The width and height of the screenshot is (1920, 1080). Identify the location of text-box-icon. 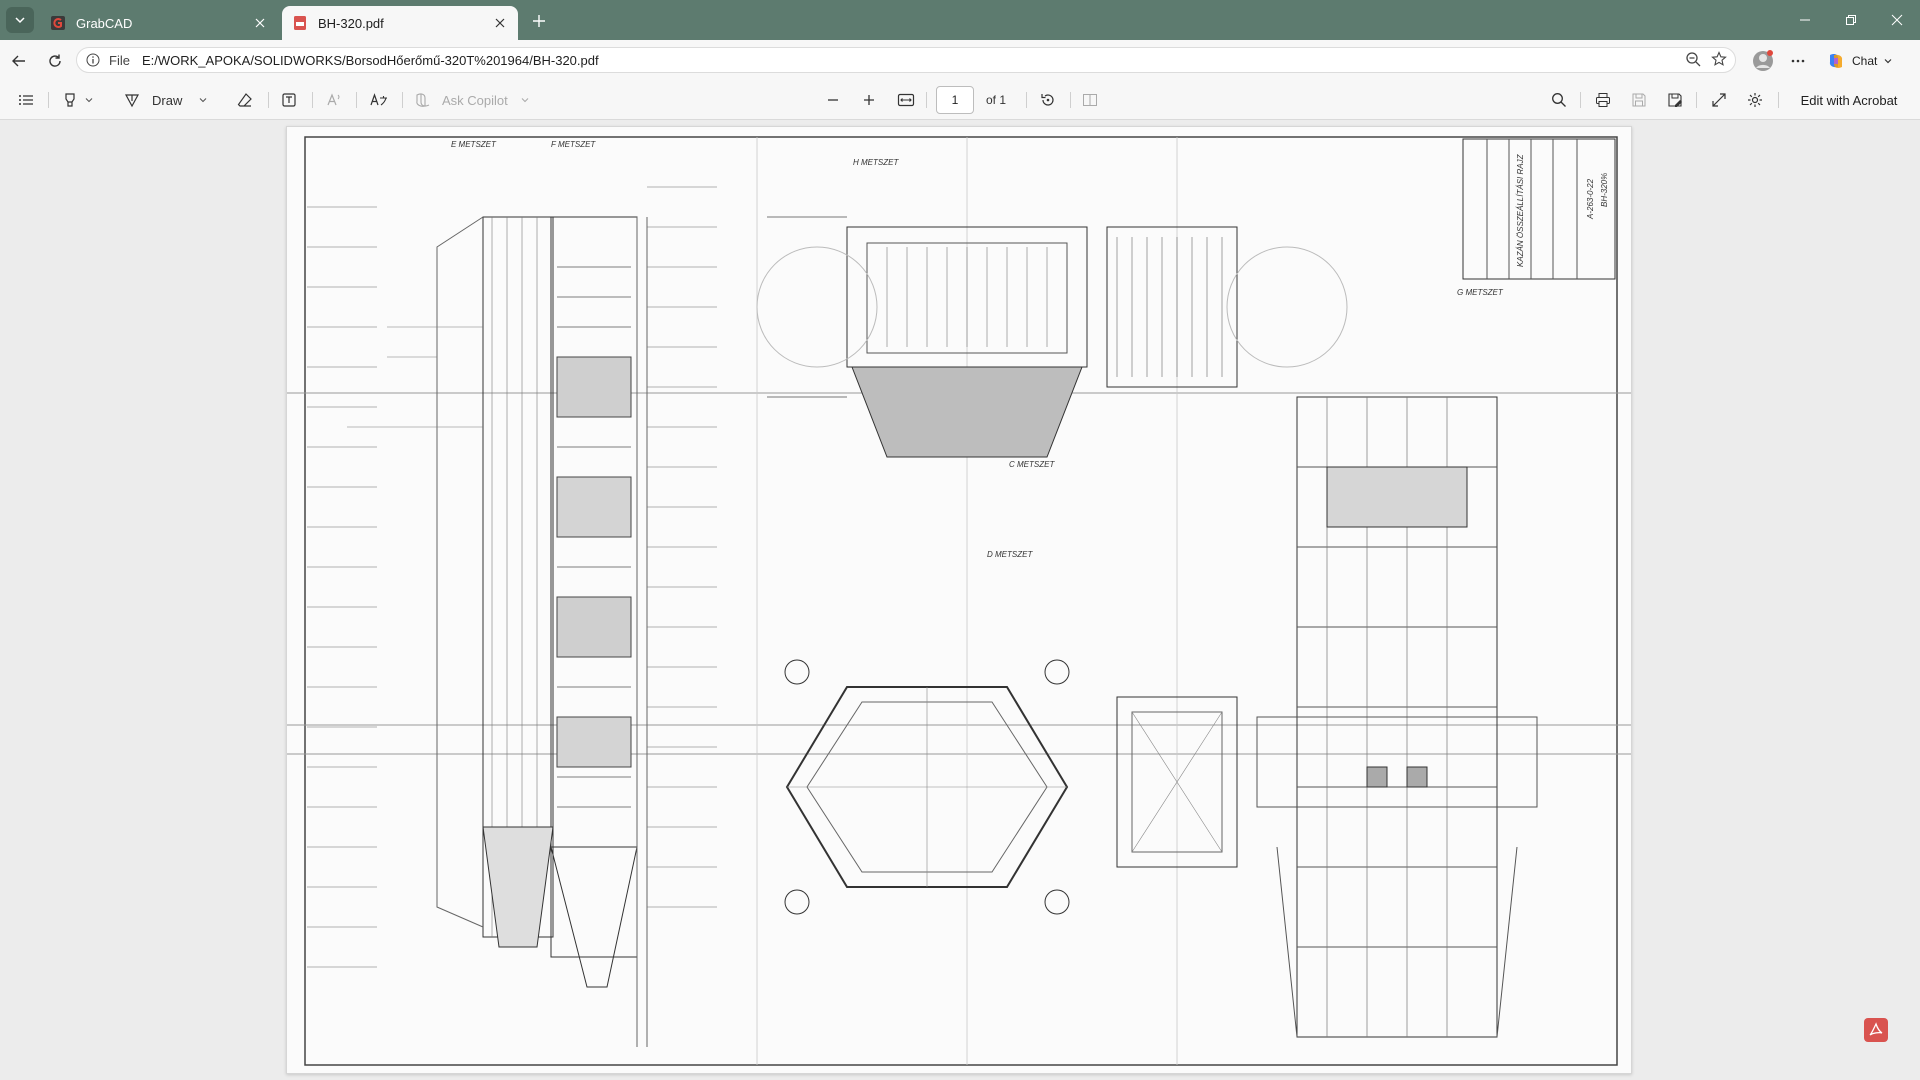
(289, 100).